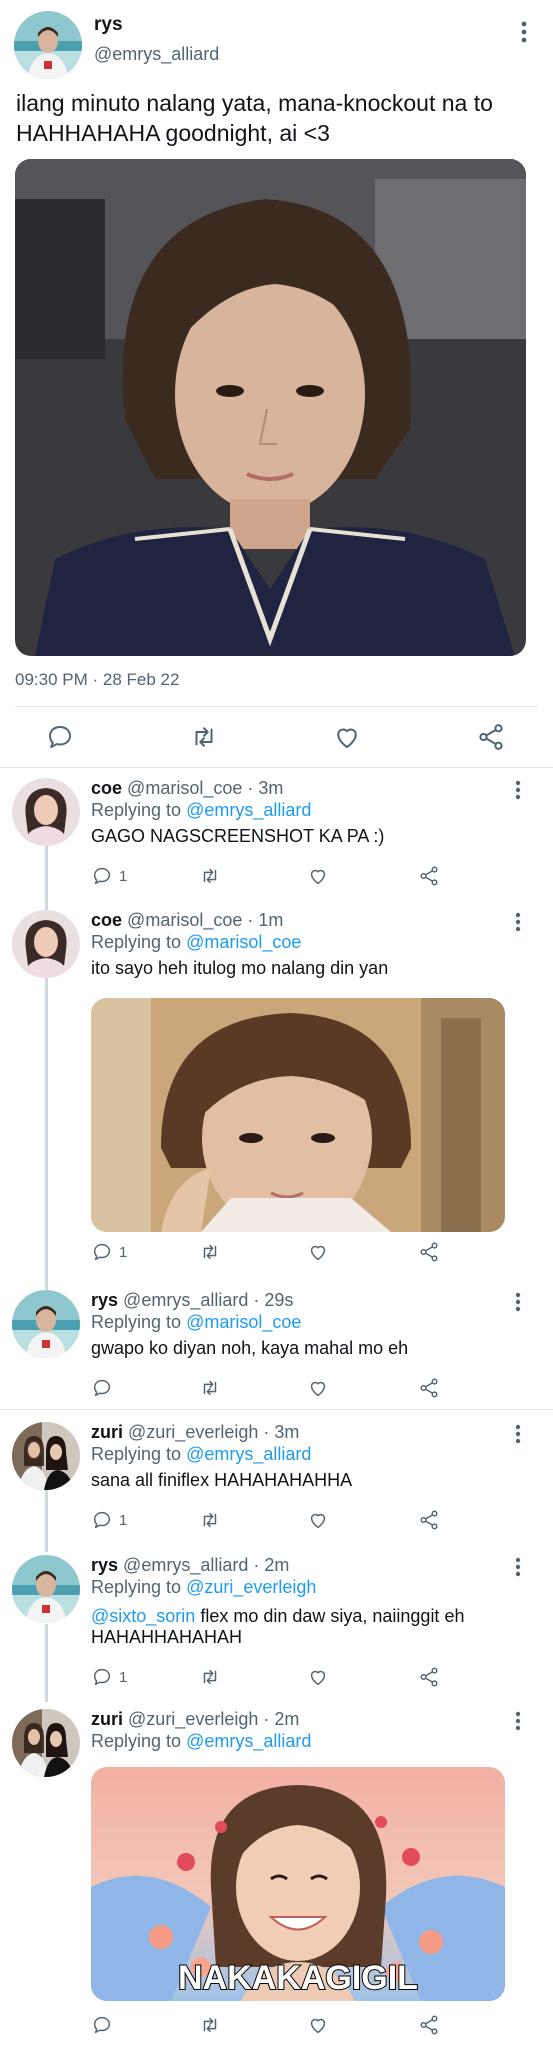 This screenshot has width=553, height=2048. Describe the element at coordinates (330, 1616) in the screenshot. I see `reply-text-line1: flex mo din daw siya, naiinggit eh` at that location.